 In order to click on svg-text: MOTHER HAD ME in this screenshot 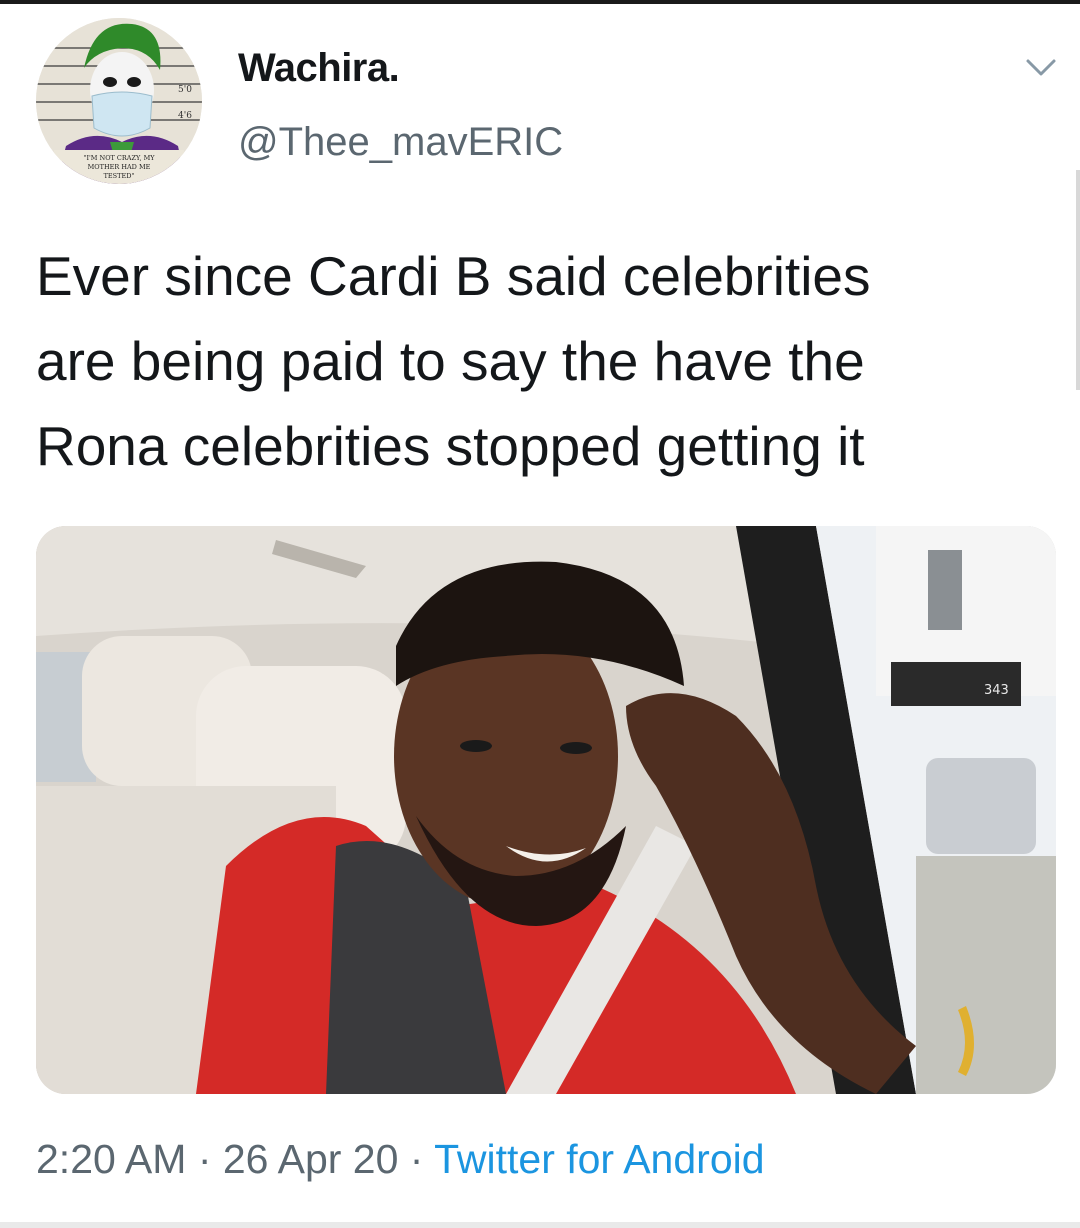, I will do `click(119, 167)`.